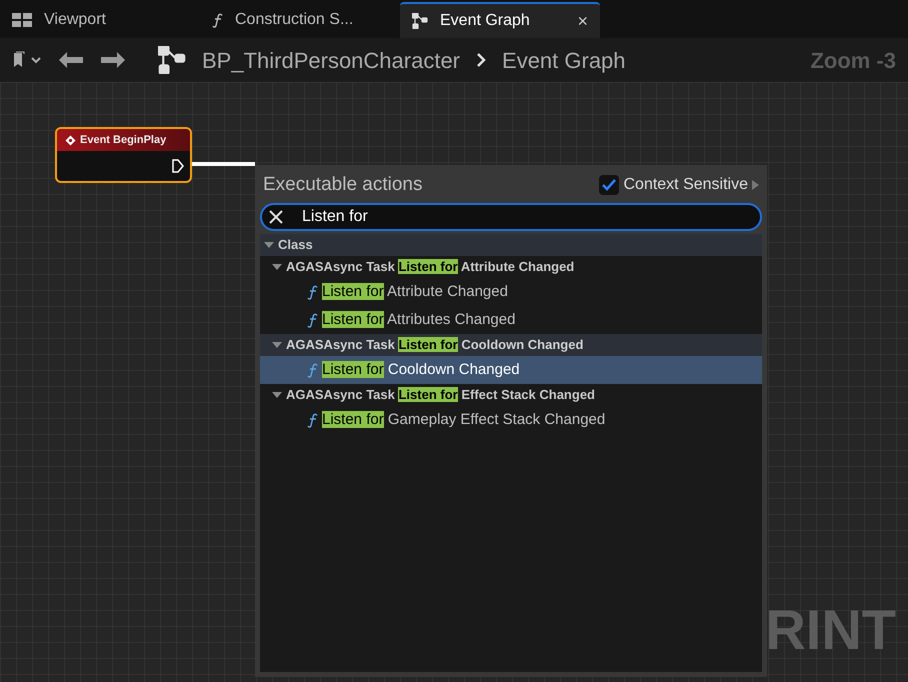  I want to click on action-item: Listen for Cooldown Changed, so click(511, 370).